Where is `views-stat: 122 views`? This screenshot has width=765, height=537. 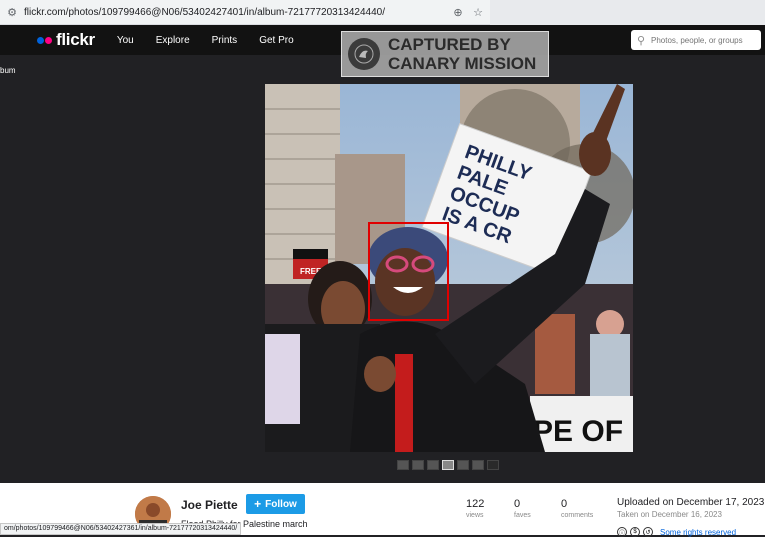 views-stat: 122 views is located at coordinates (475, 508).